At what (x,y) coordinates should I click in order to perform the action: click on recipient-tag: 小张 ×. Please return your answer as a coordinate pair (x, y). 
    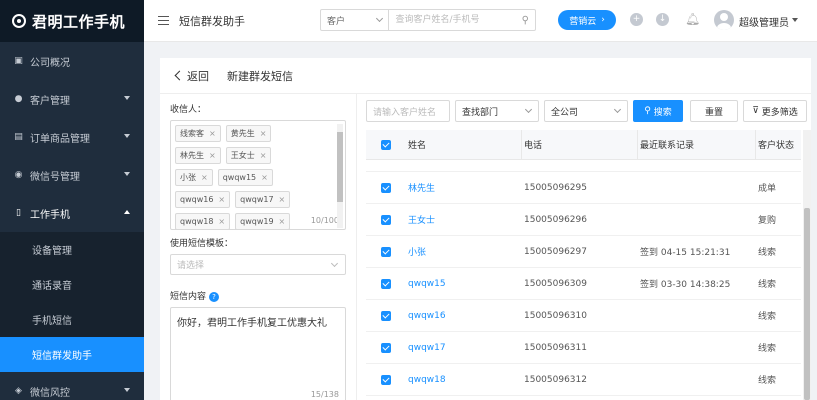
    Looking at the image, I should click on (194, 177).